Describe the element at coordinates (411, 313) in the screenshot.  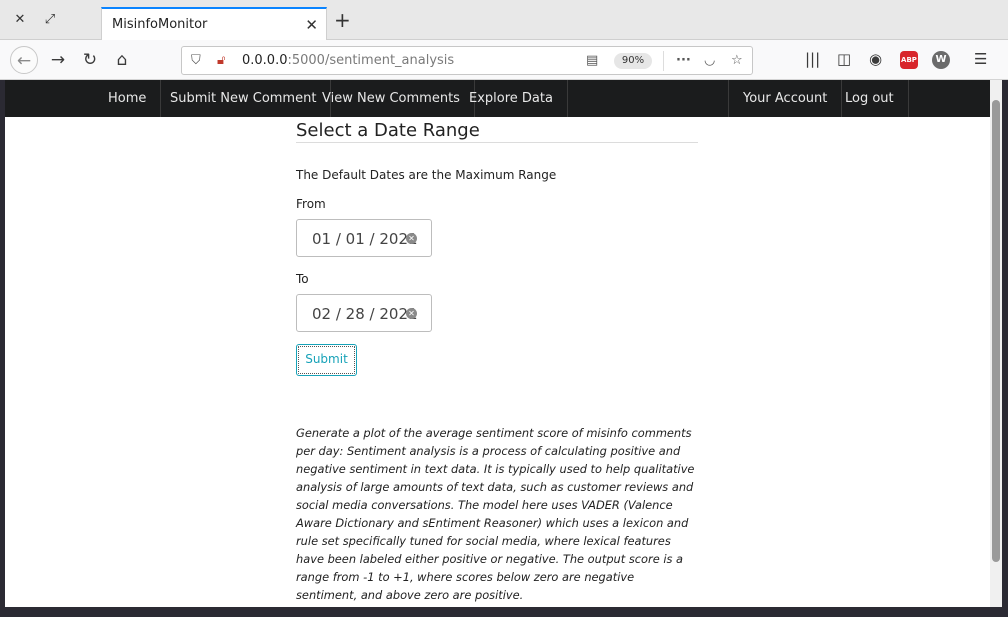
I see `clear-to-date-icon: ✕` at that location.